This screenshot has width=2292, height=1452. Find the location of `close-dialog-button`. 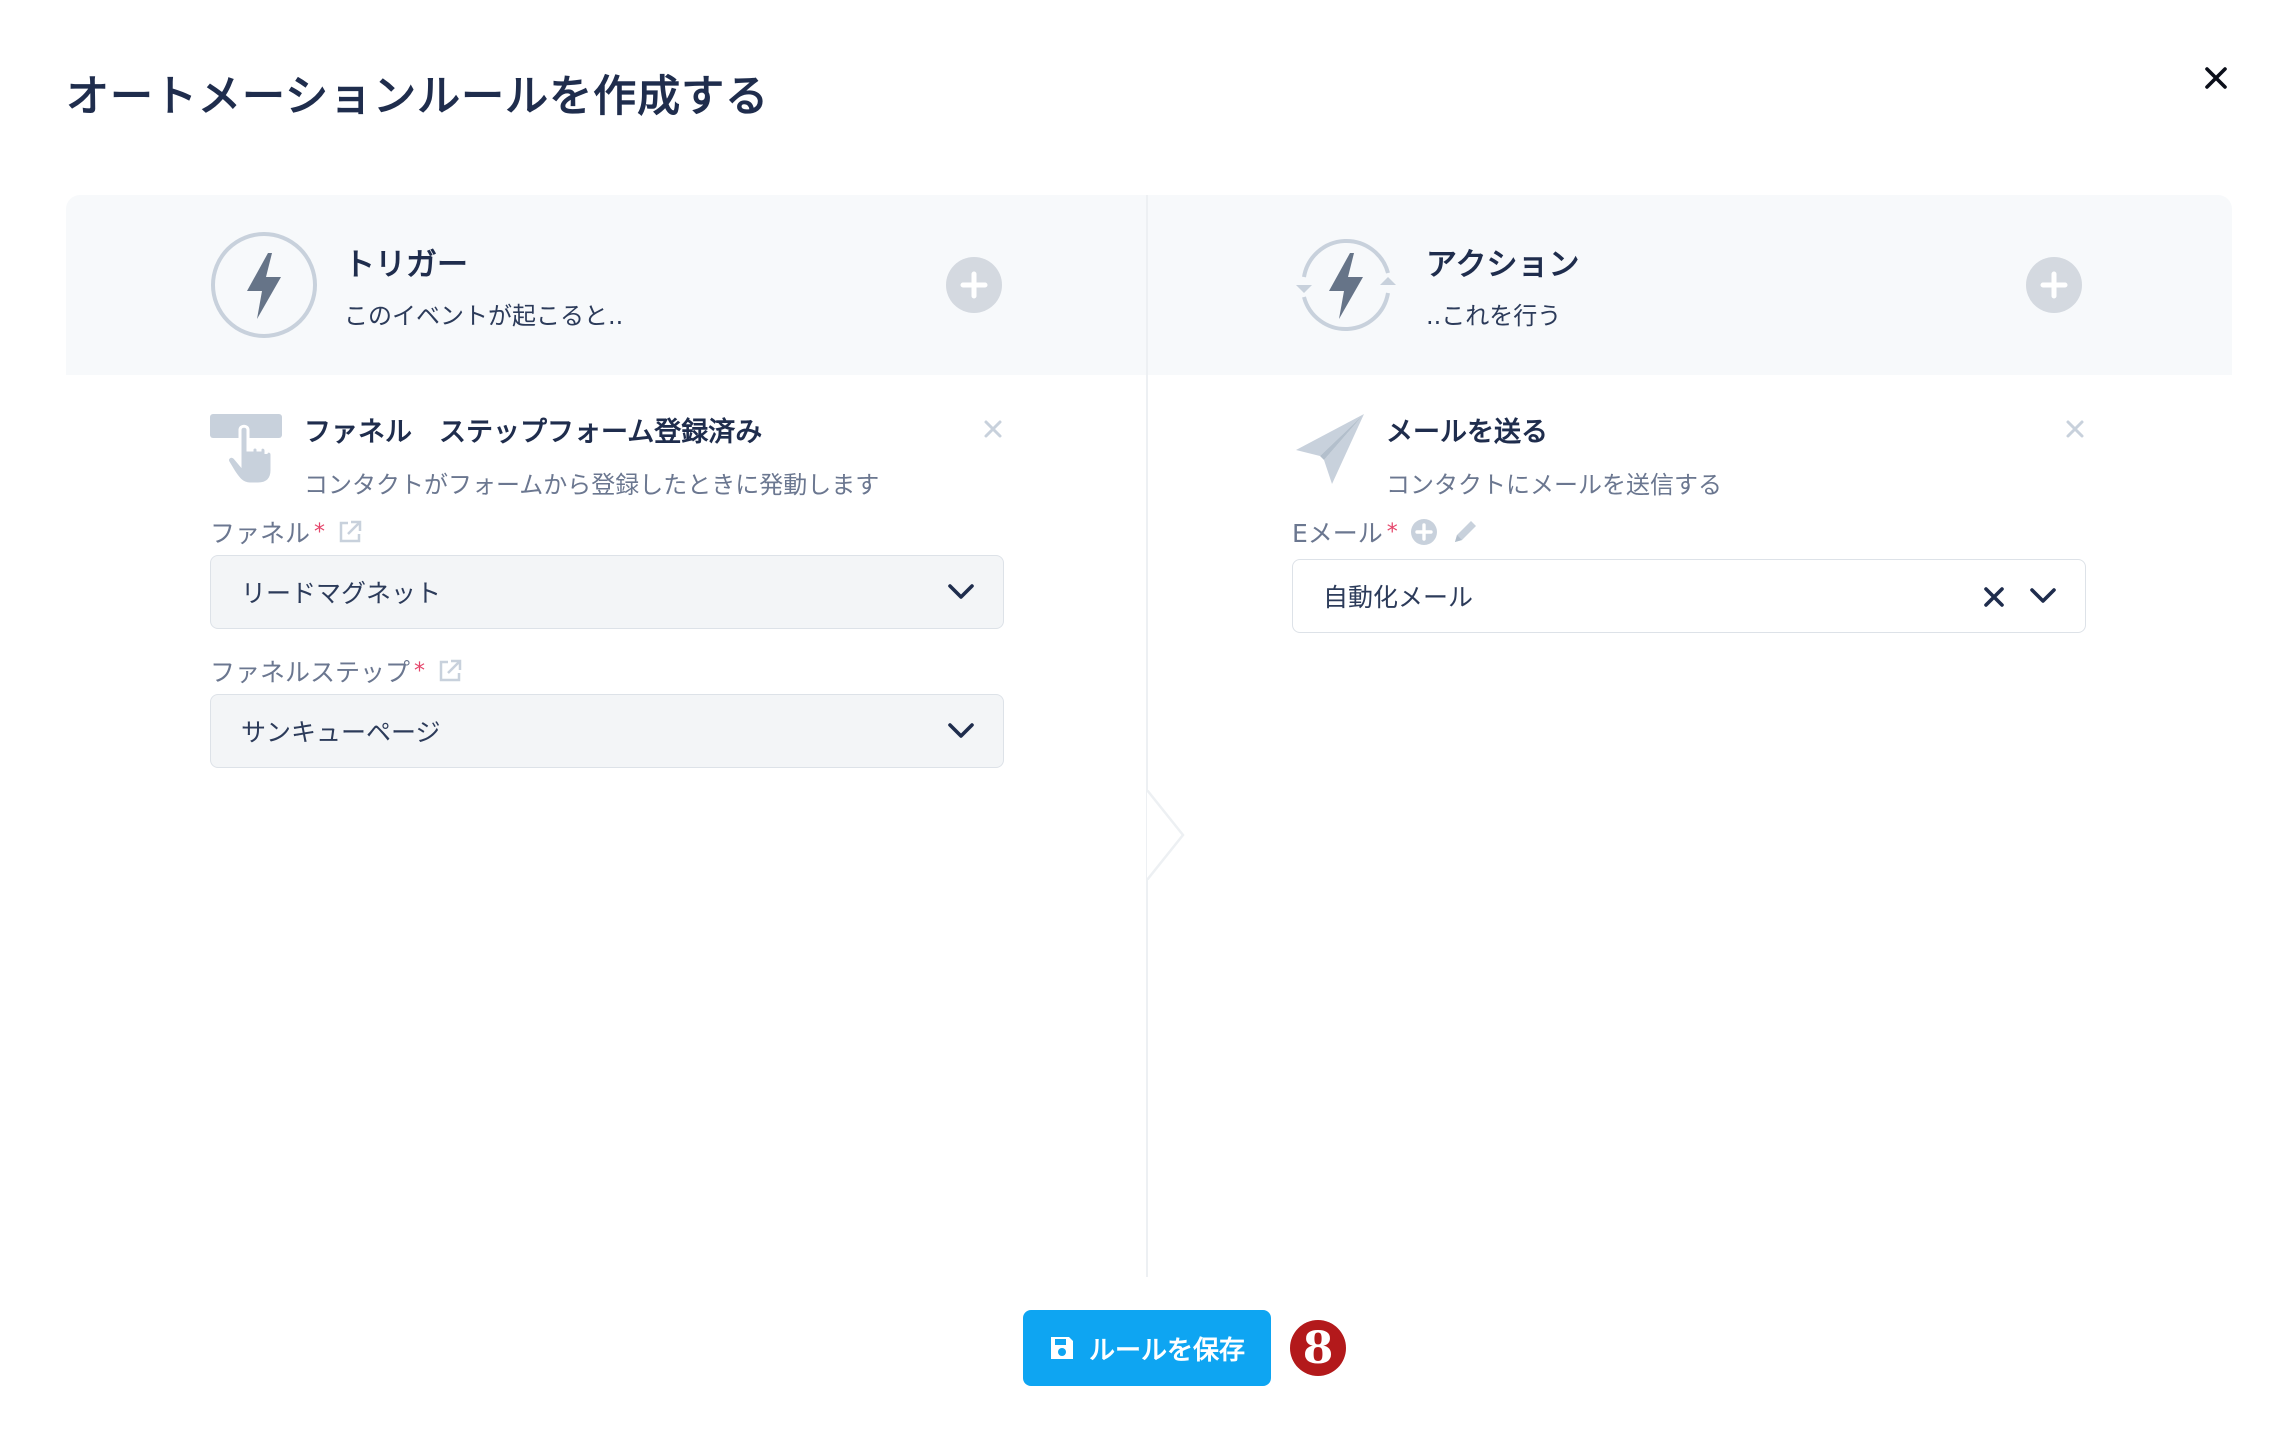

close-dialog-button is located at coordinates (2216, 78).